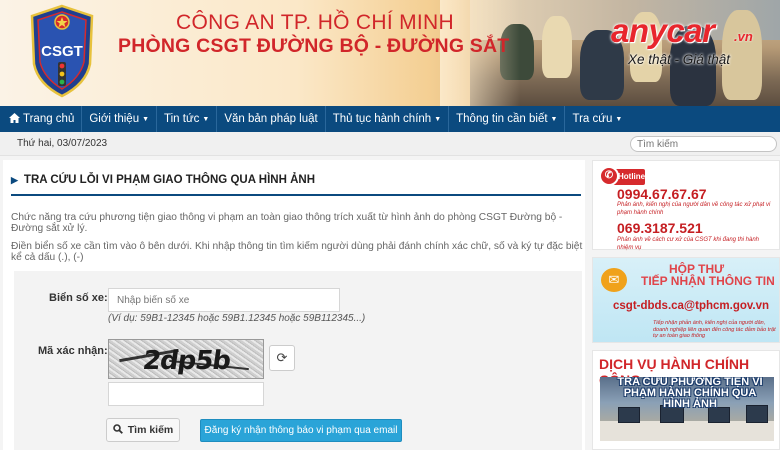  What do you see at coordinates (150, 430) in the screenshot?
I see `search-button-label: Tìm kiếm` at bounding box center [150, 430].